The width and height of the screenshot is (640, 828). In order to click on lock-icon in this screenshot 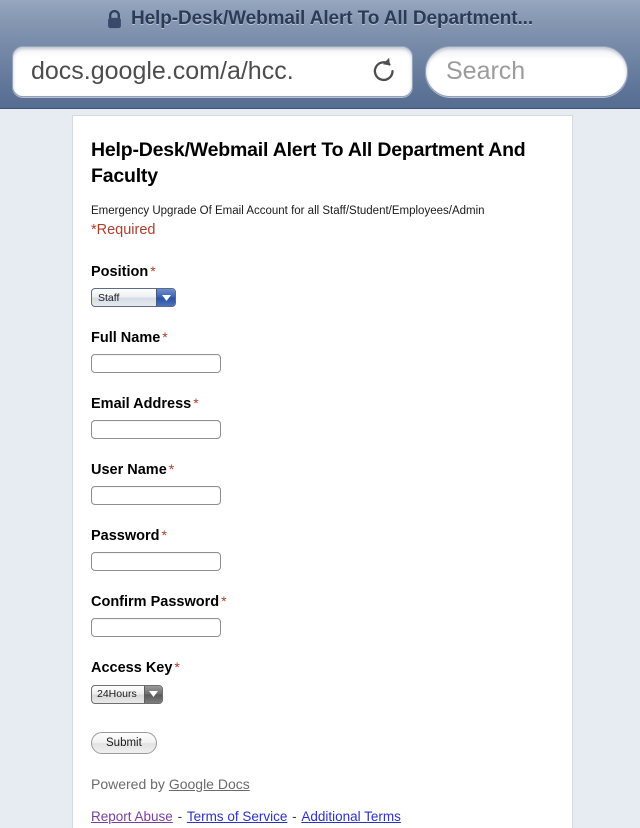, I will do `click(114, 19)`.